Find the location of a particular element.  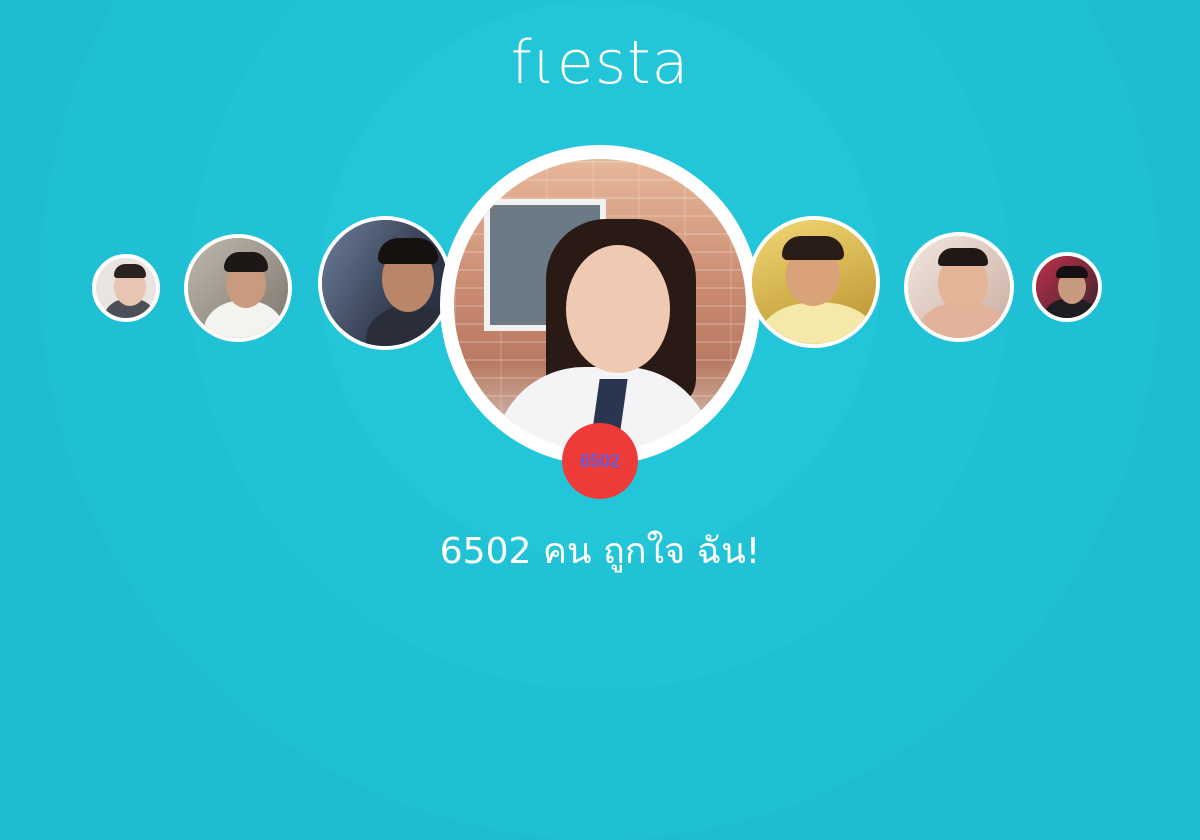

featured-profile-photo is located at coordinates (600, 305).